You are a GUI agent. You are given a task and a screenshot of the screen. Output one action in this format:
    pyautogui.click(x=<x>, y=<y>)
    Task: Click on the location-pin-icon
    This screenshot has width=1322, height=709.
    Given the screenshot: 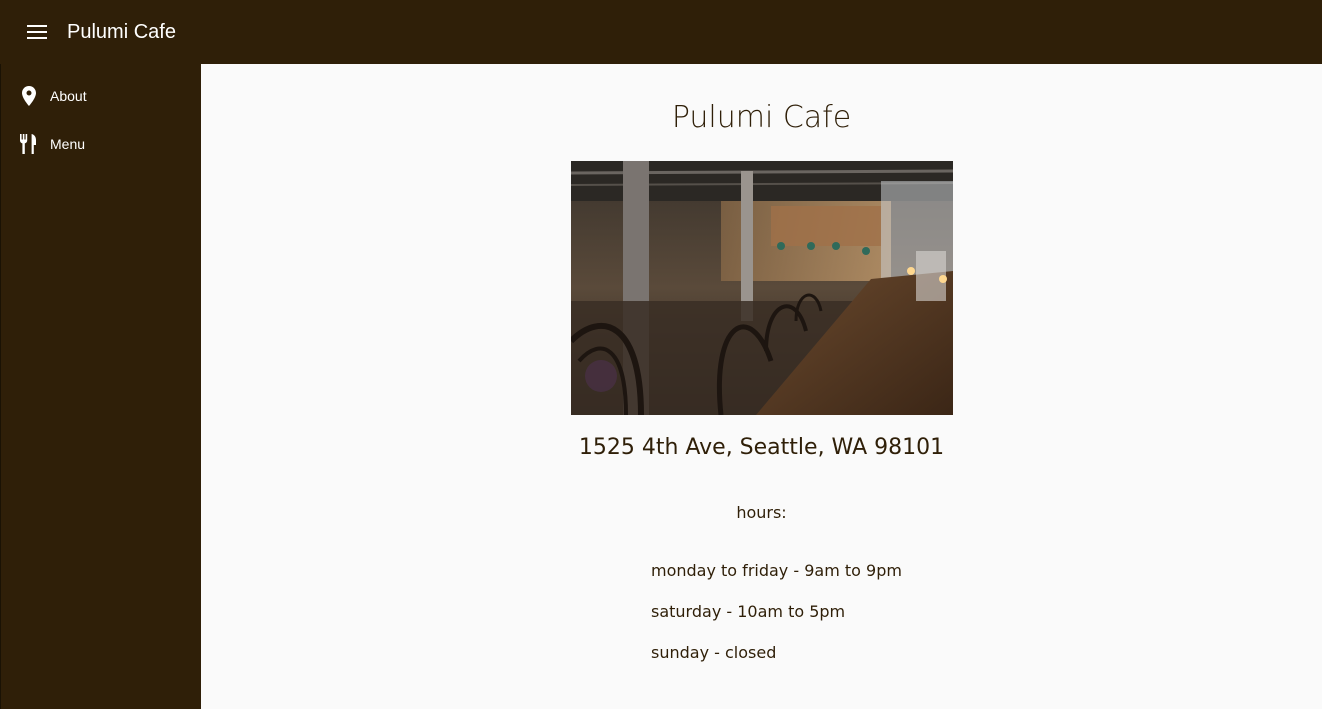 What is the action you would take?
    pyautogui.click(x=29, y=96)
    